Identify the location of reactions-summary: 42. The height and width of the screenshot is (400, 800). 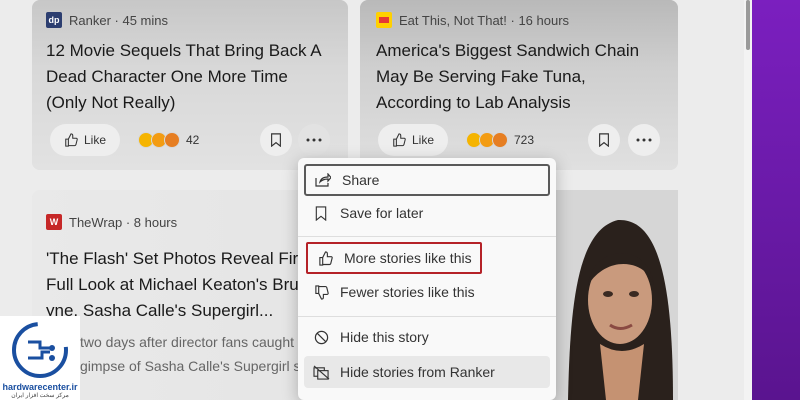
(168, 140).